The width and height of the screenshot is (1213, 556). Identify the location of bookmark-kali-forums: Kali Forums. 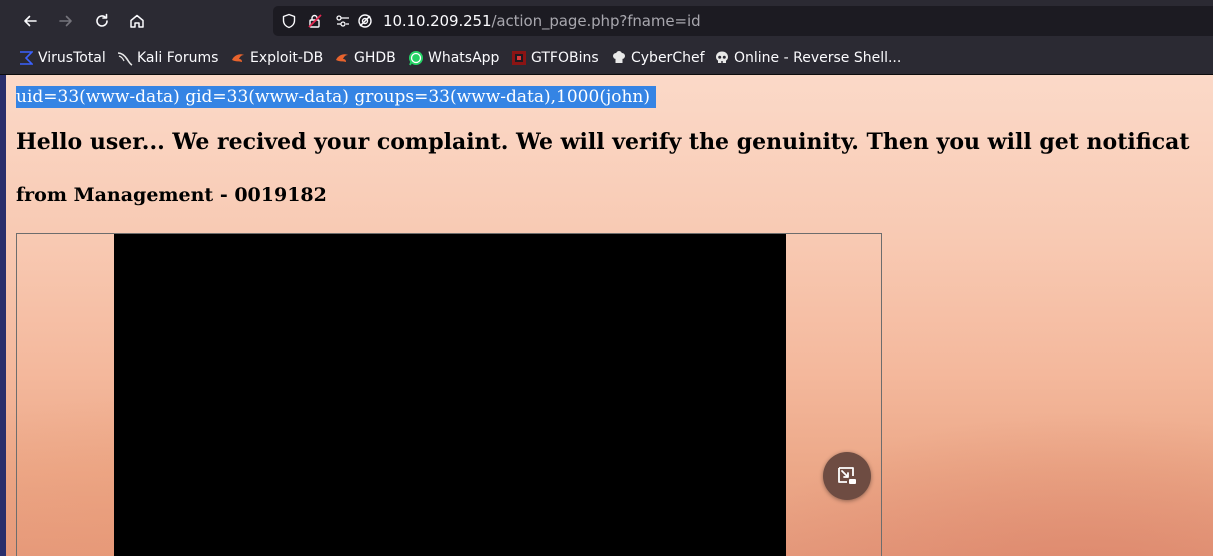
(167, 58).